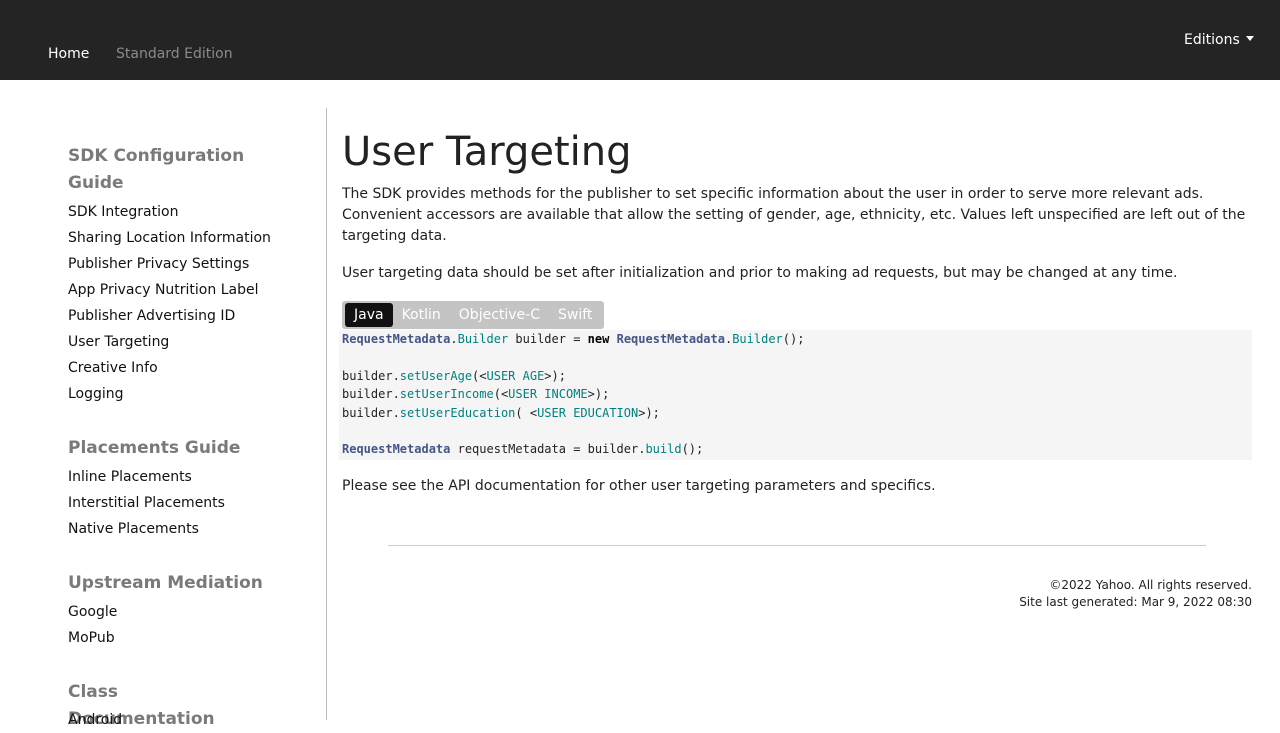 The height and width of the screenshot is (733, 1280). Describe the element at coordinates (91, 638) in the screenshot. I see `sidebar-item-mopub: MoPub` at that location.